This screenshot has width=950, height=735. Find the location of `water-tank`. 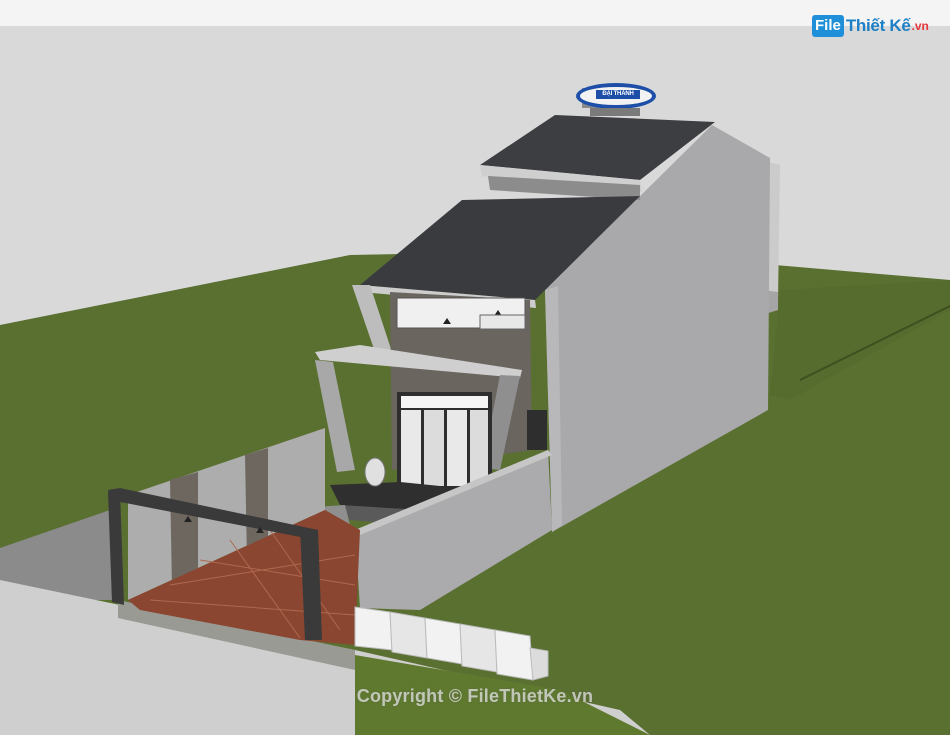

water-tank is located at coordinates (616, 99).